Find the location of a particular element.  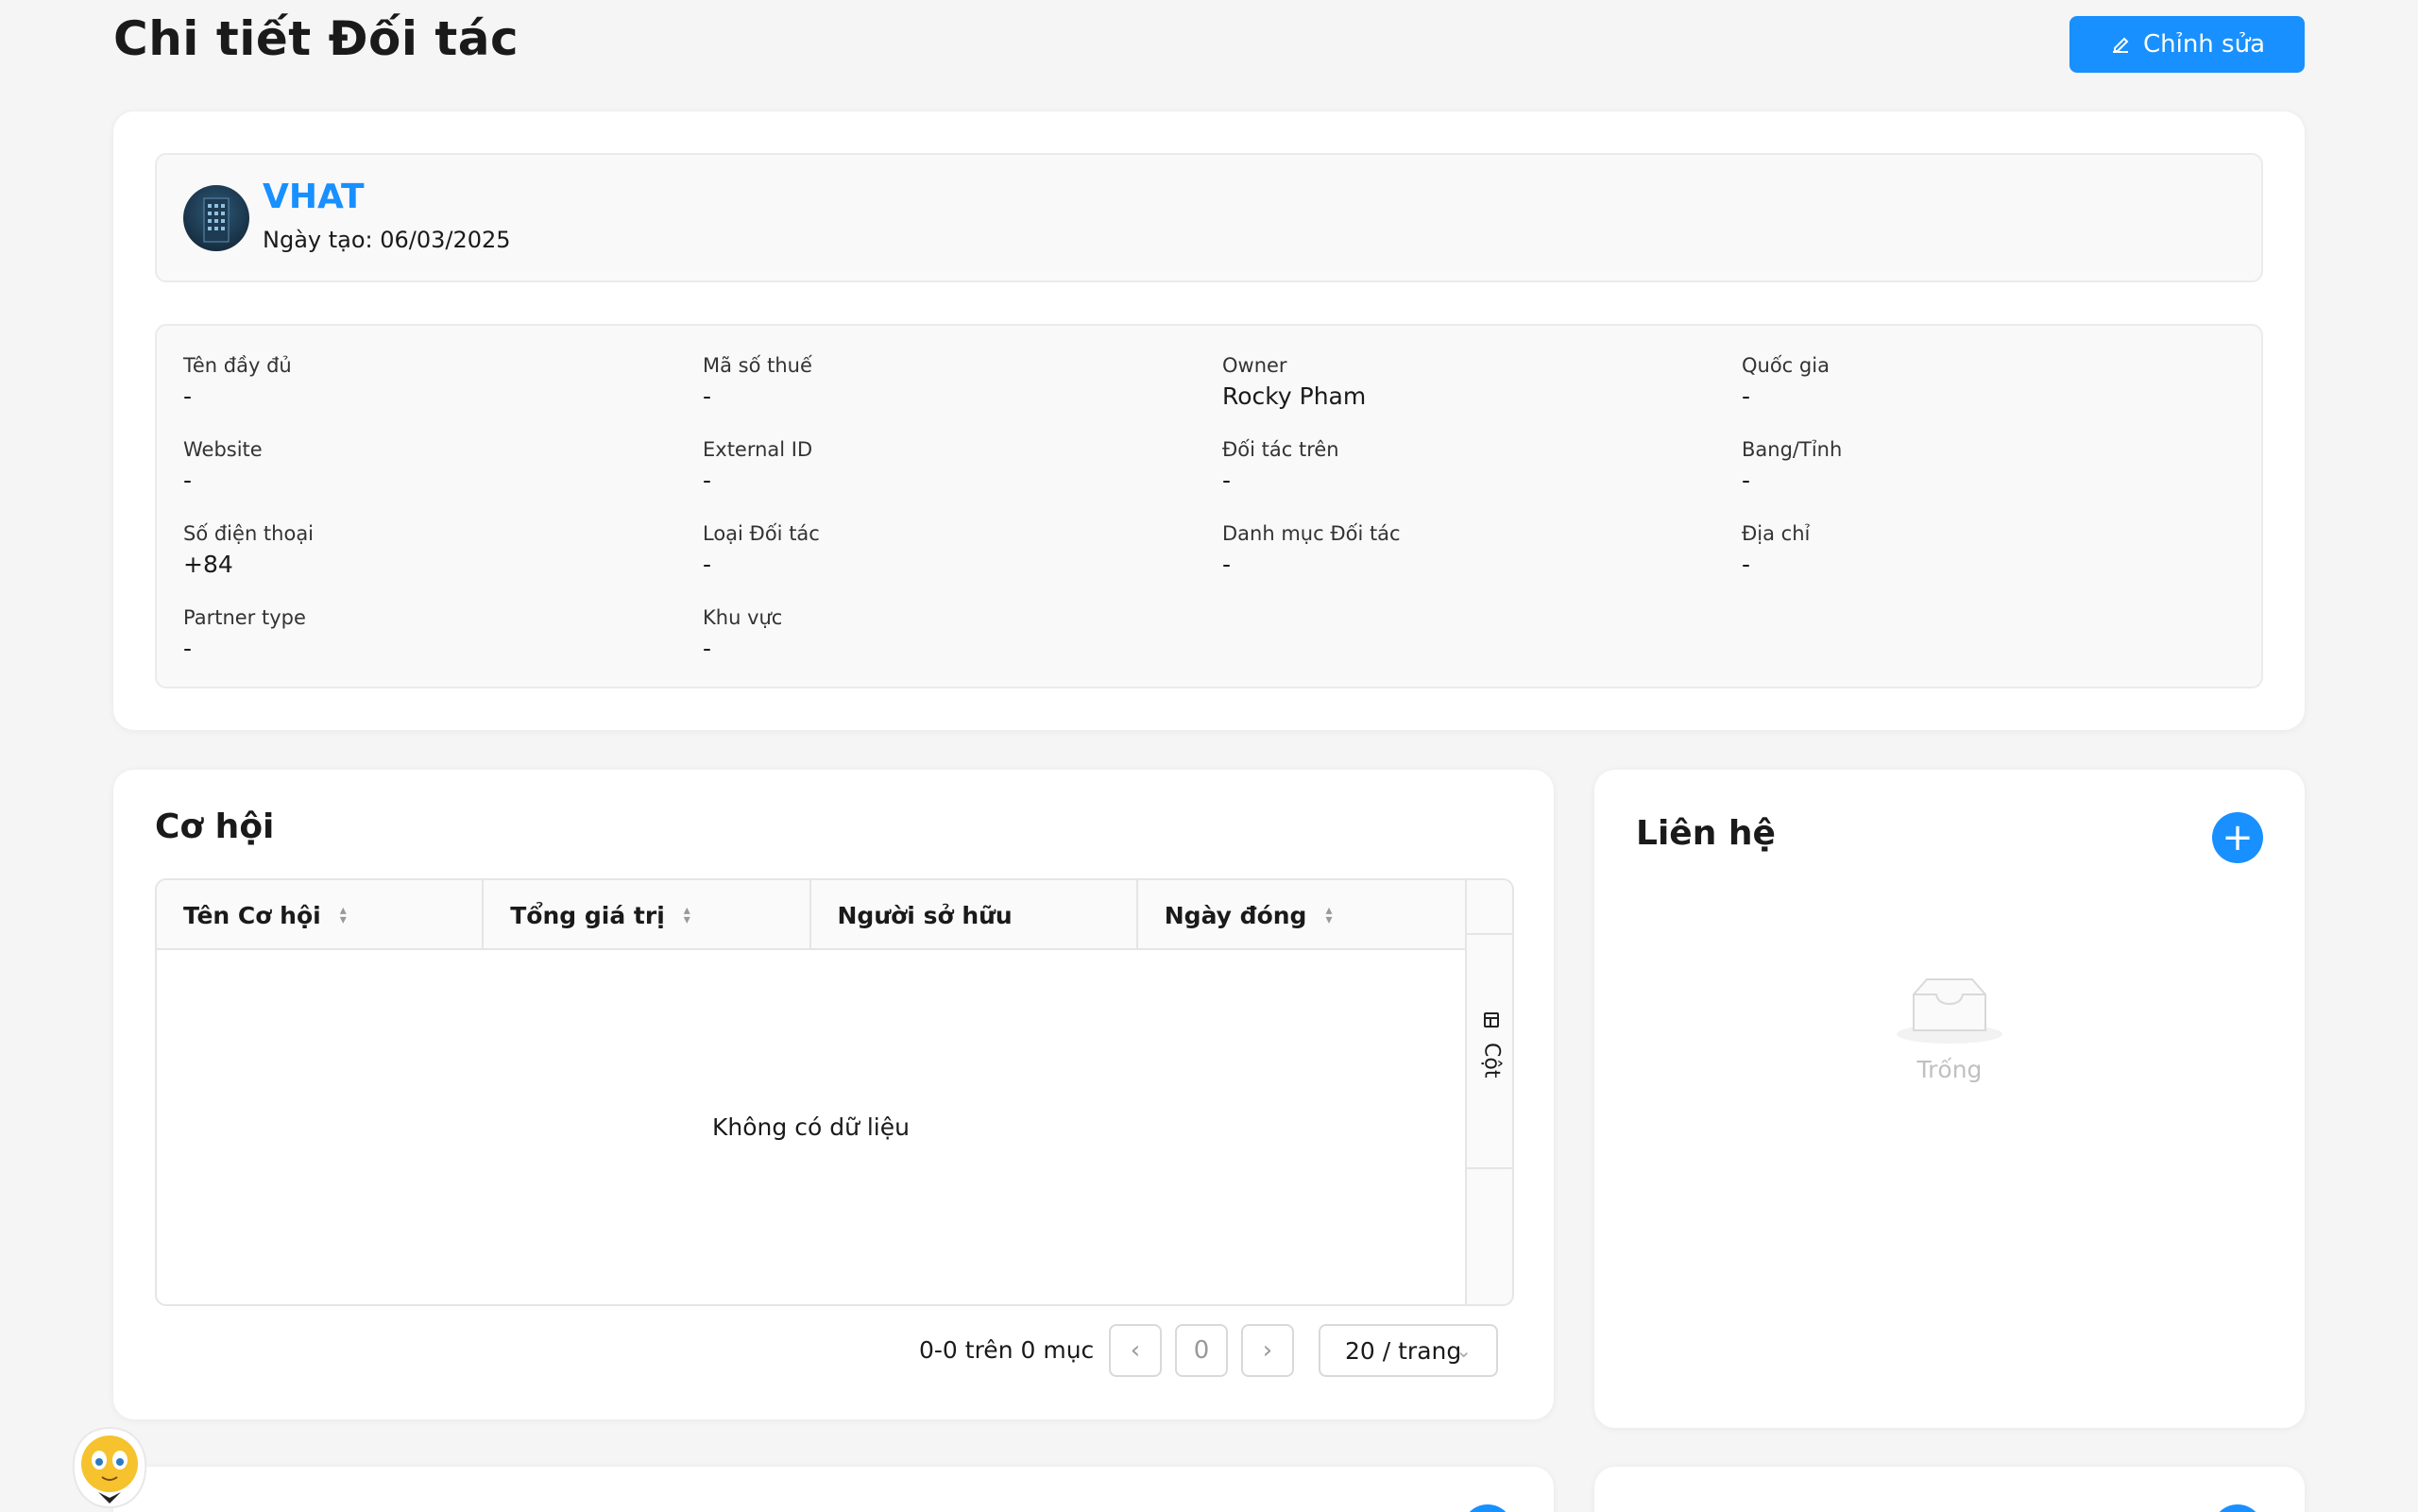

column-header-close-date: Ngày đóng ▴ ▾ is located at coordinates (1301, 915).